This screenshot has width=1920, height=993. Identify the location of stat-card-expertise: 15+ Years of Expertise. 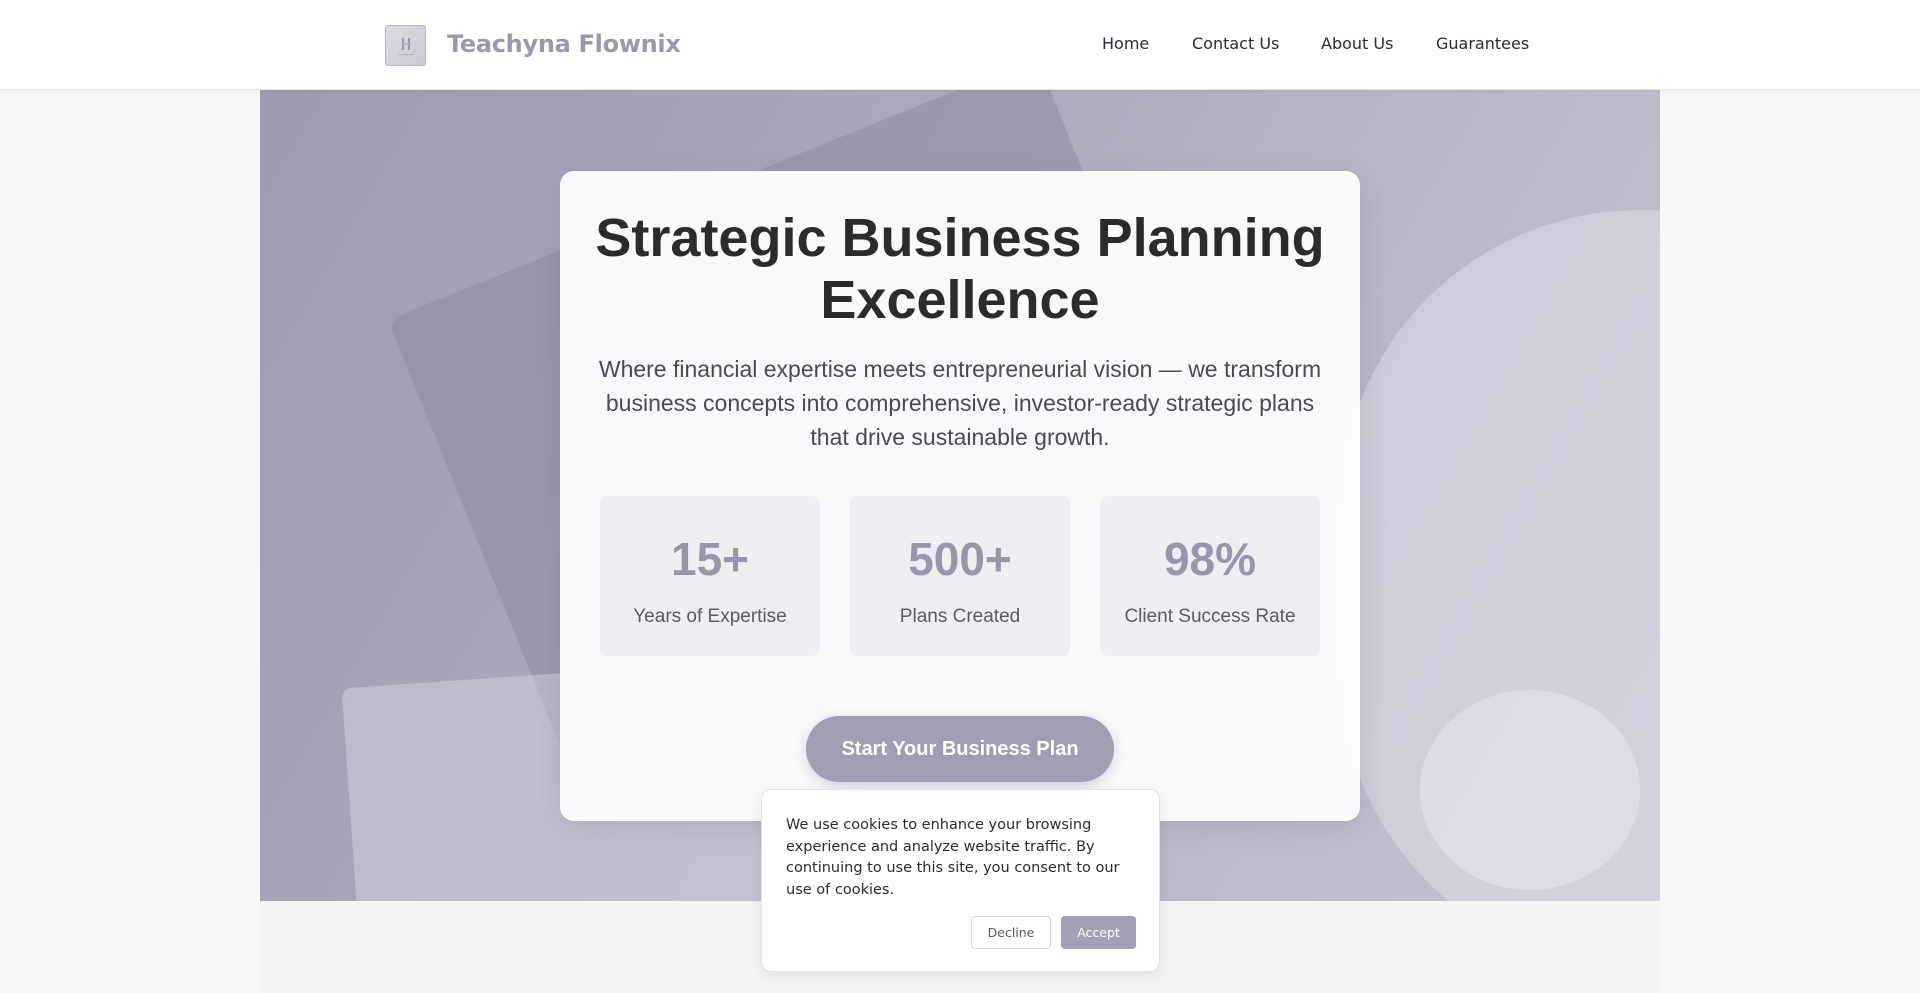
(710, 576).